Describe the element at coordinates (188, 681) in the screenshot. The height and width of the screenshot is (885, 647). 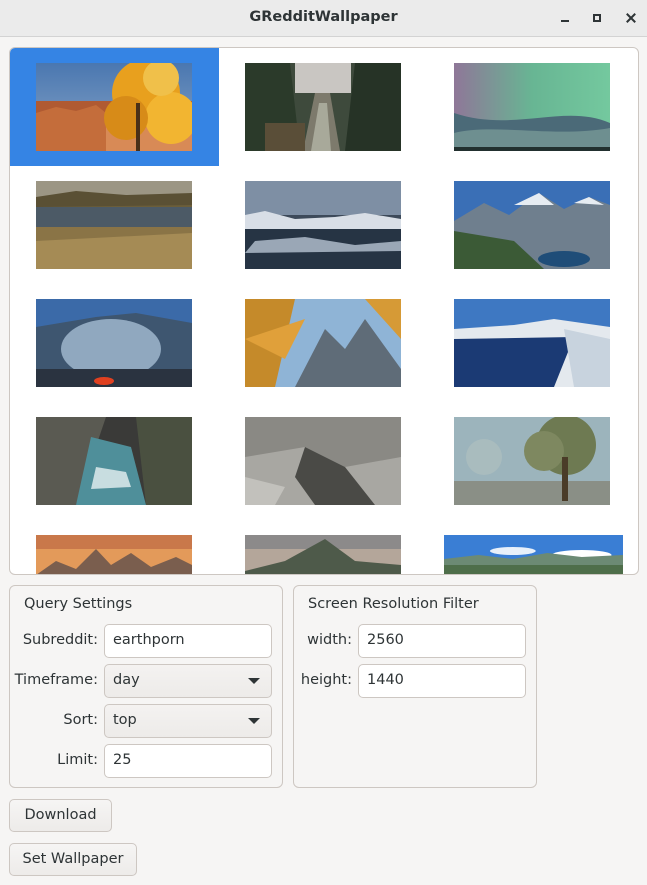
I see `timeframe-dropdown: day` at that location.